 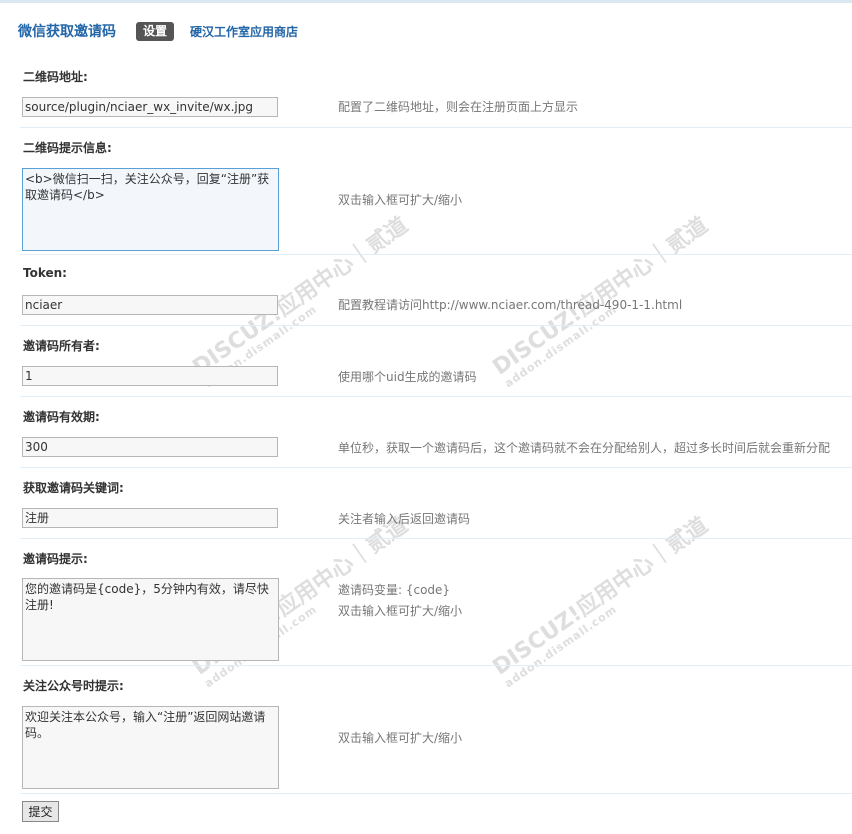 I want to click on owner-hint: 使用哪个uid生成的邀请码, so click(x=407, y=377).